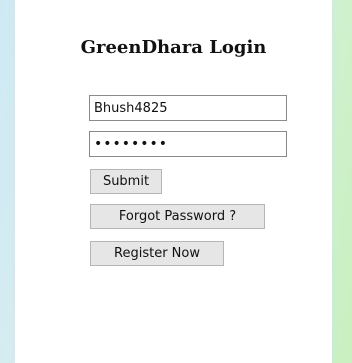 This screenshot has width=352, height=363. What do you see at coordinates (157, 253) in the screenshot?
I see `register-now-button: Register Now` at bounding box center [157, 253].